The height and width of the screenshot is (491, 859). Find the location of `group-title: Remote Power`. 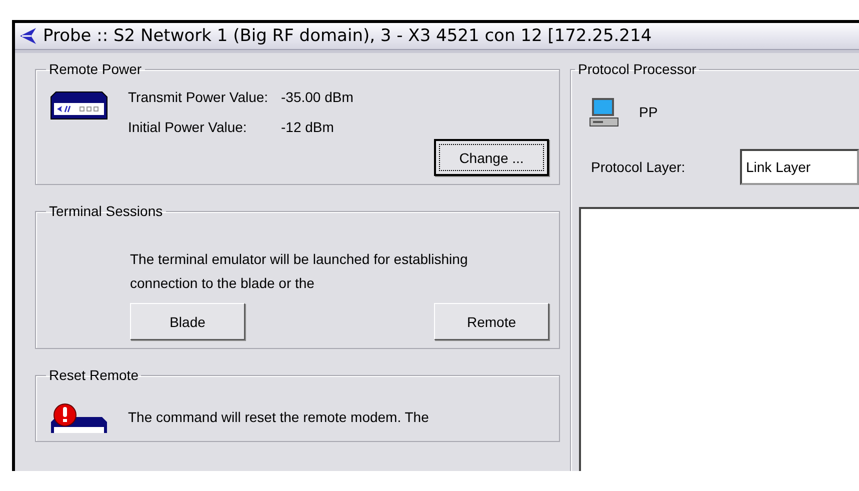

group-title: Remote Power is located at coordinates (95, 69).